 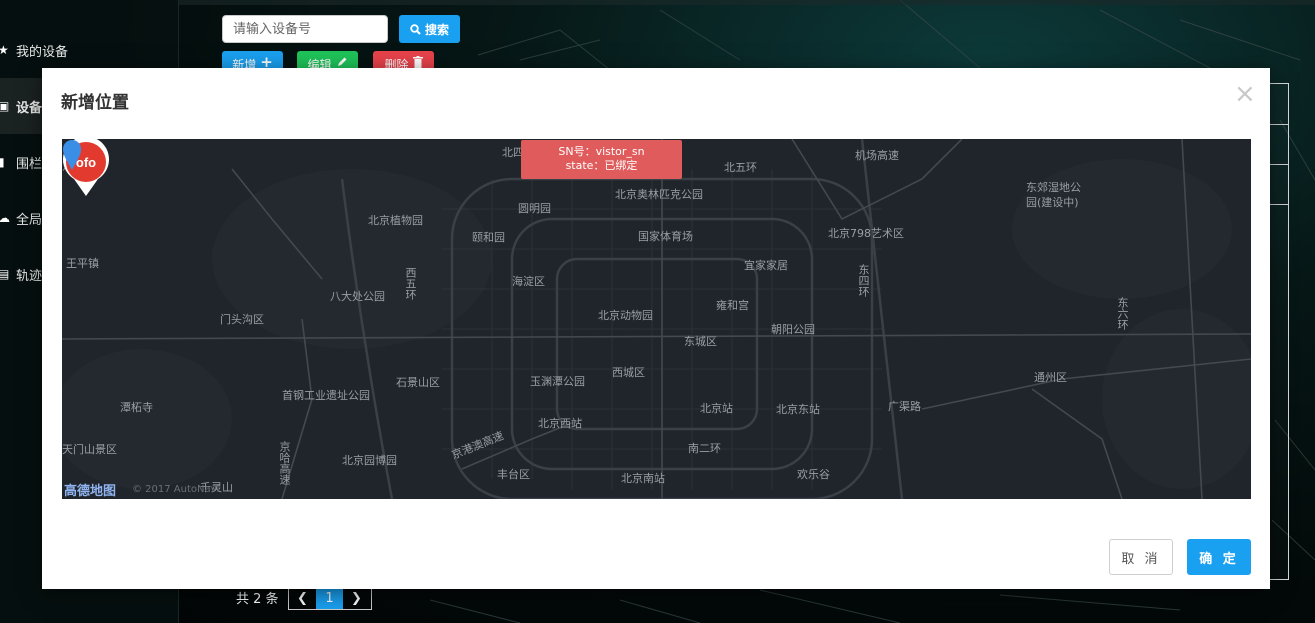 What do you see at coordinates (534, 208) in the screenshot?
I see `map-label: 圆明园` at bounding box center [534, 208].